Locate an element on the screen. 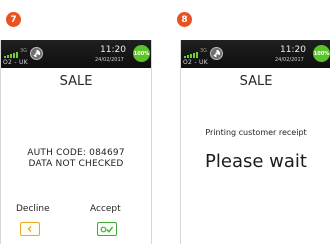  decline-button is located at coordinates (30, 229).